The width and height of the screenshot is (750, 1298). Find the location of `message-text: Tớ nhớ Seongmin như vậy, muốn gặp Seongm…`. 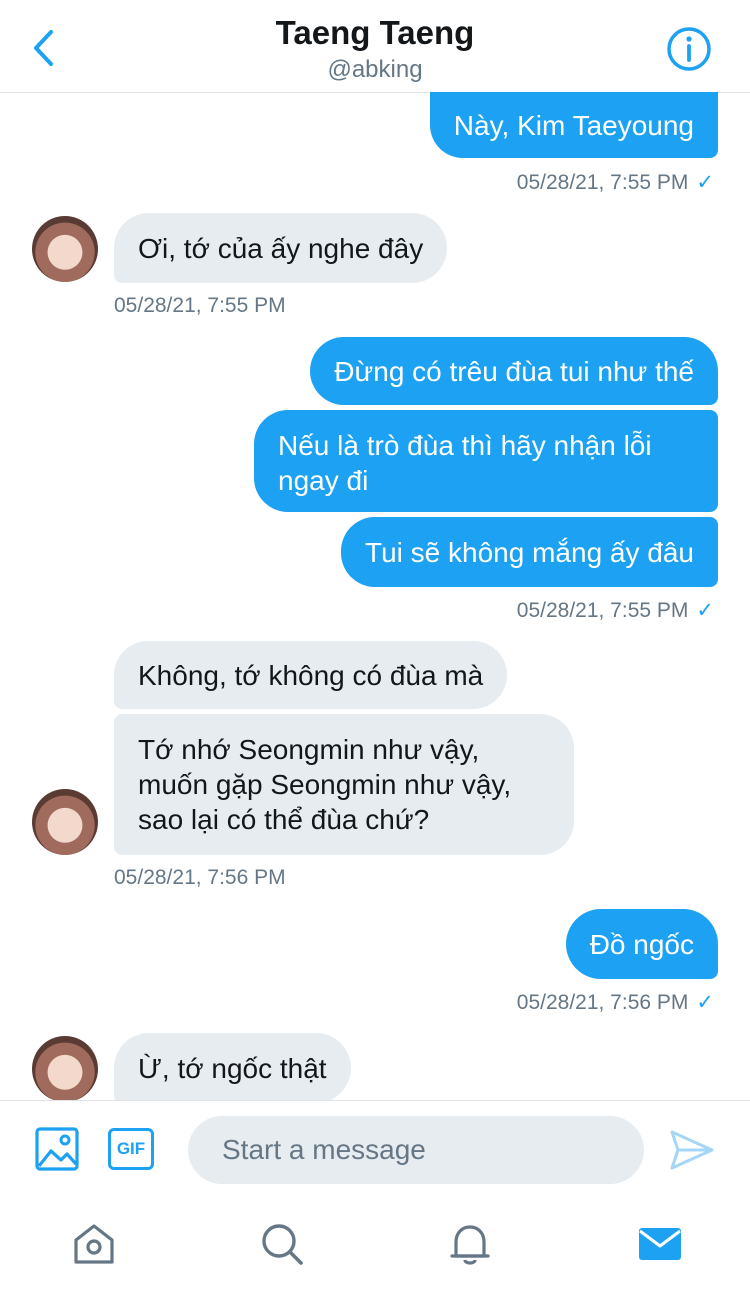

message-text: Tớ nhớ Seongmin như vậy, muốn gặp Seongm… is located at coordinates (325, 784).